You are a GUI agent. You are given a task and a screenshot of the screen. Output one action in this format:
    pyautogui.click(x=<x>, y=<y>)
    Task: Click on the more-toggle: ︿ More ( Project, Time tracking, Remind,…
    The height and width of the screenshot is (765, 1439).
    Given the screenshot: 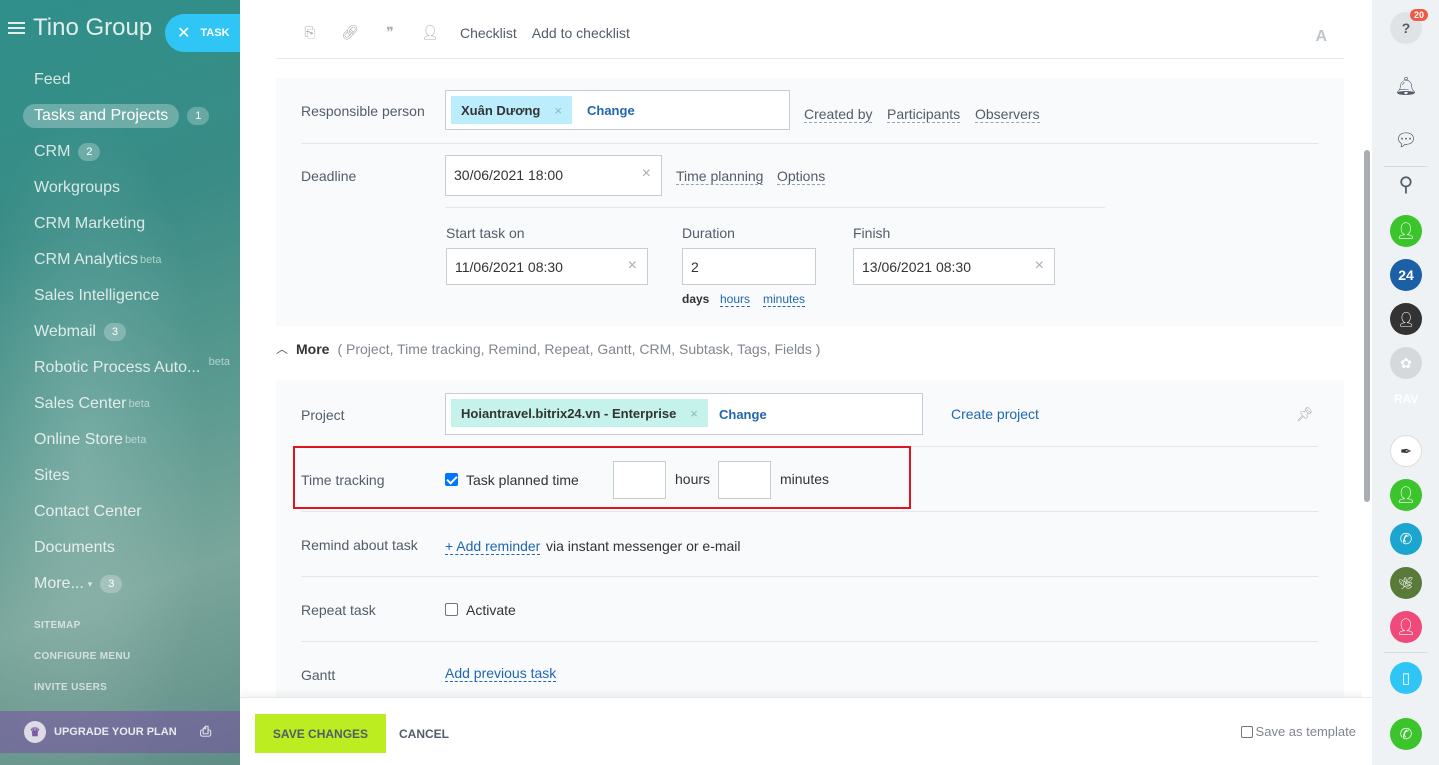 What is the action you would take?
    pyautogui.click(x=548, y=348)
    